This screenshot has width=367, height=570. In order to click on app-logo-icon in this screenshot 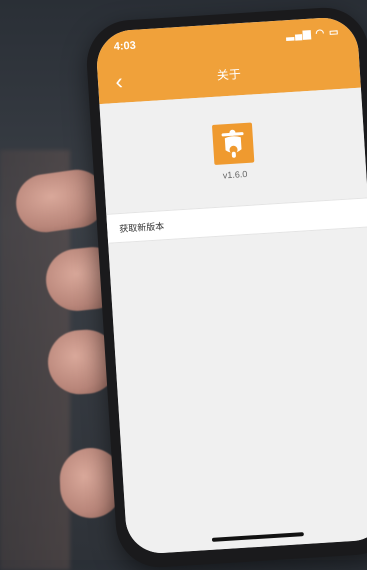, I will do `click(233, 143)`.